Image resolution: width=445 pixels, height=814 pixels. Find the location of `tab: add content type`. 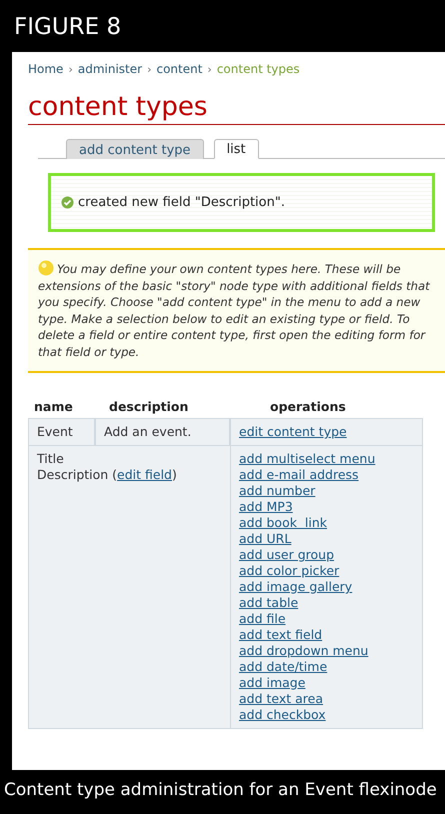

tab: add content type is located at coordinates (135, 149).